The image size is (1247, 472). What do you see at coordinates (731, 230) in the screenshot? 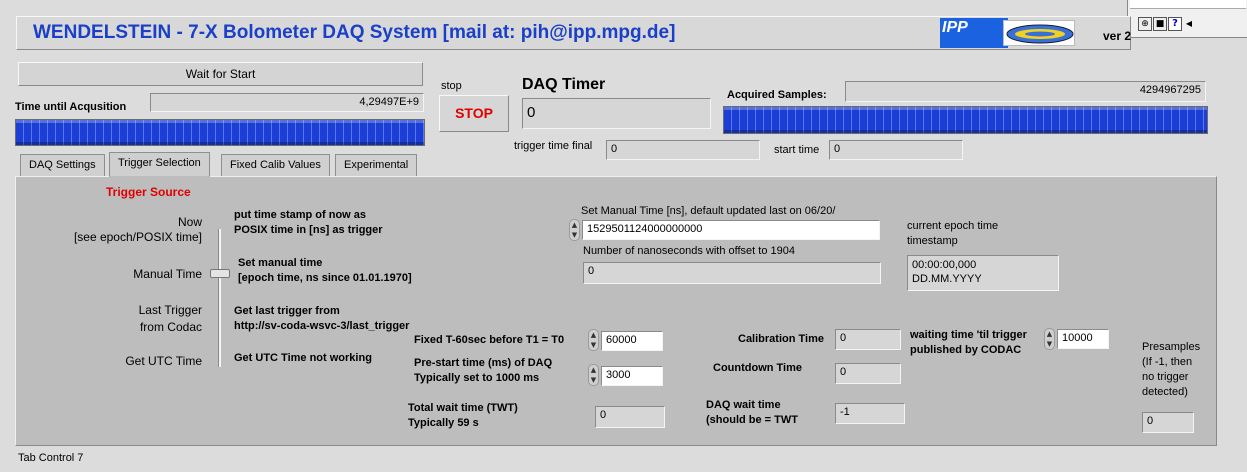
I see `manual-time-input: 1529501124000000000` at bounding box center [731, 230].